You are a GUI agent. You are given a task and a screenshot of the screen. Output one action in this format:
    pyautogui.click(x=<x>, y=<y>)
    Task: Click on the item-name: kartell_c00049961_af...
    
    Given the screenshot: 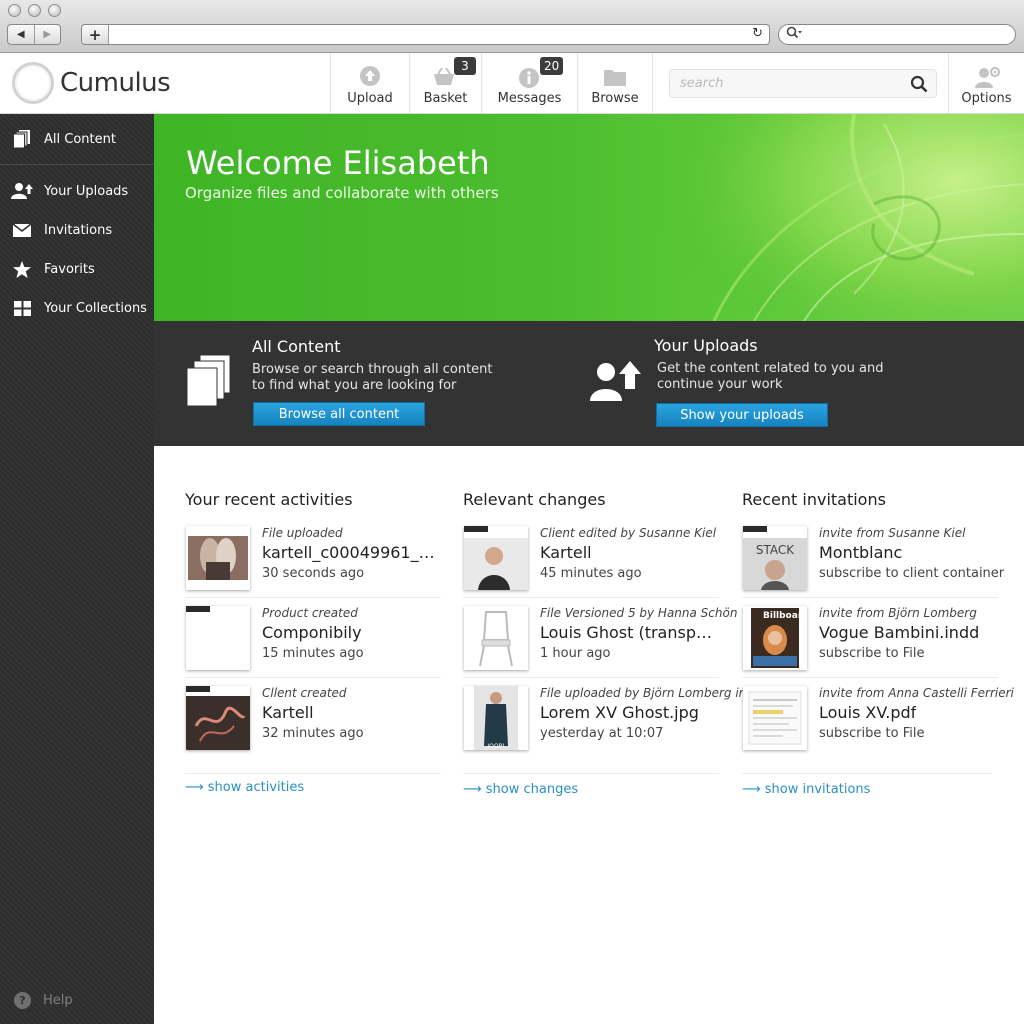 What is the action you would take?
    pyautogui.click(x=352, y=552)
    